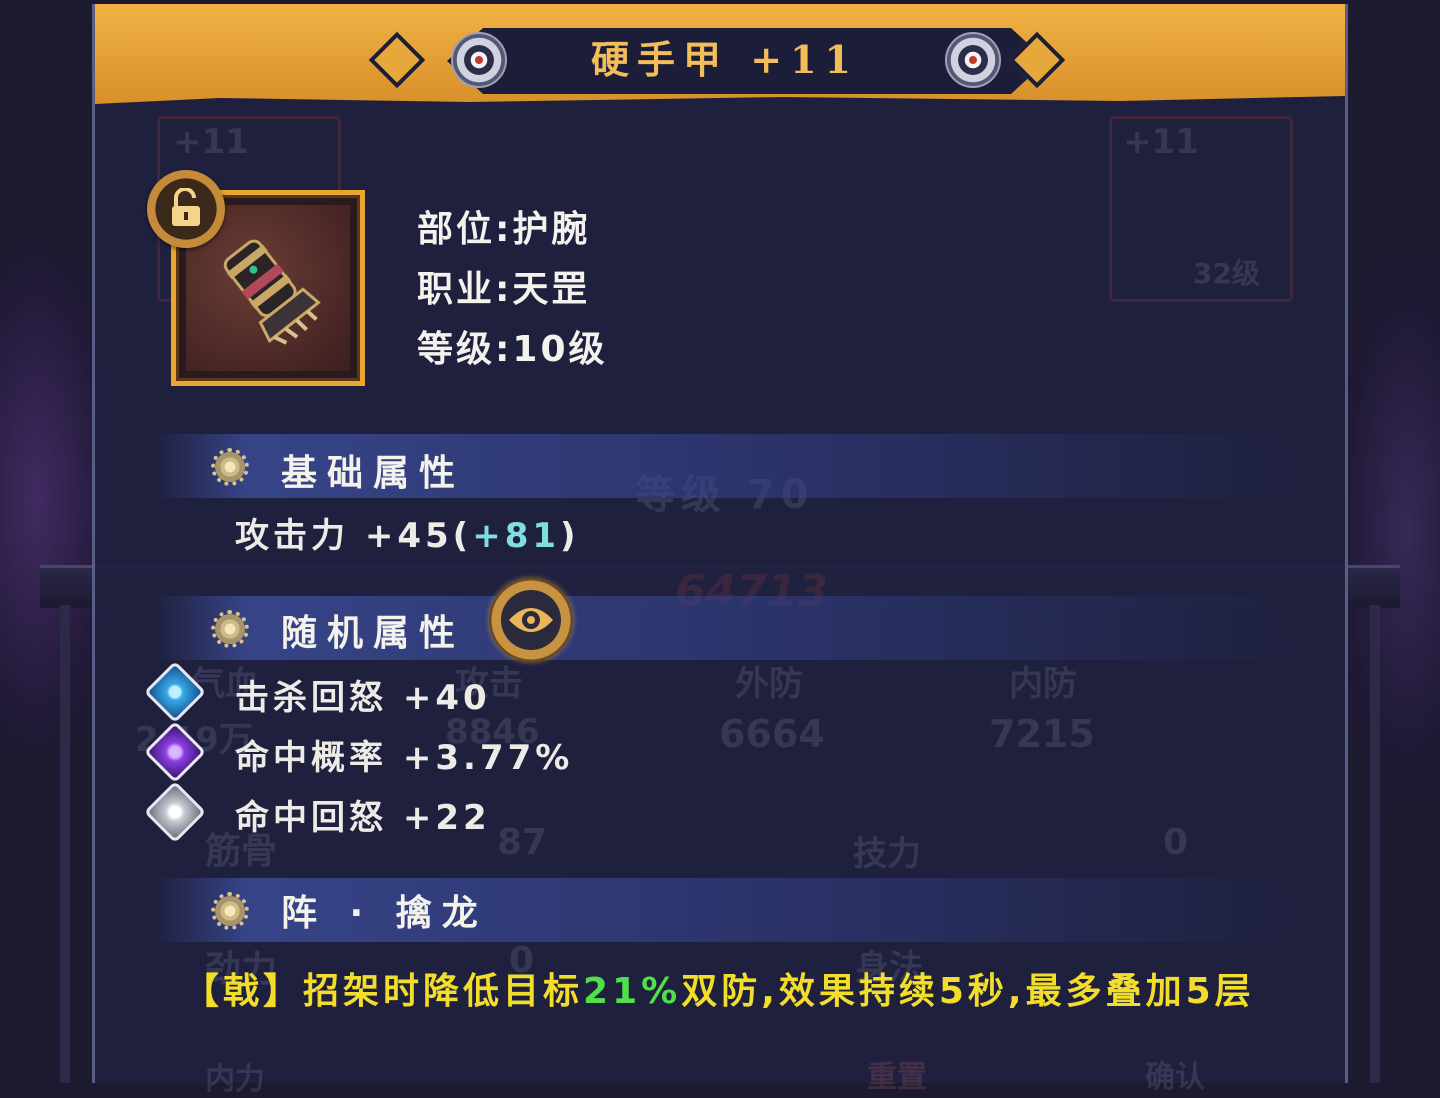  What do you see at coordinates (887, 854) in the screenshot?
I see `background-attr-skill-label: 技力` at bounding box center [887, 854].